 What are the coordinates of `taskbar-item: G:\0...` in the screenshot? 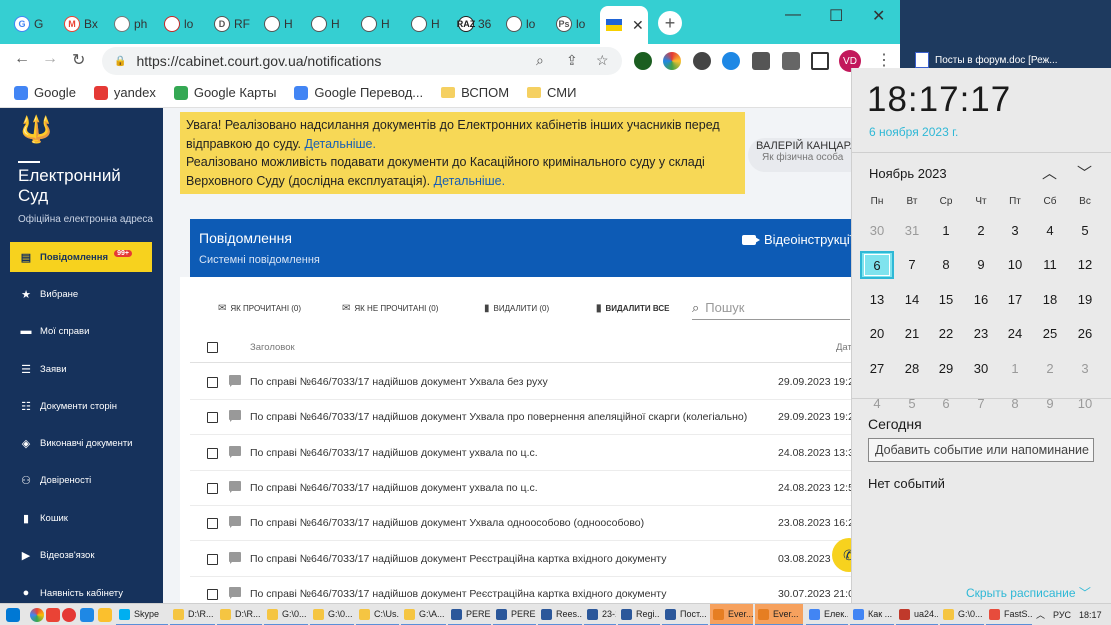 It's located at (332, 614).